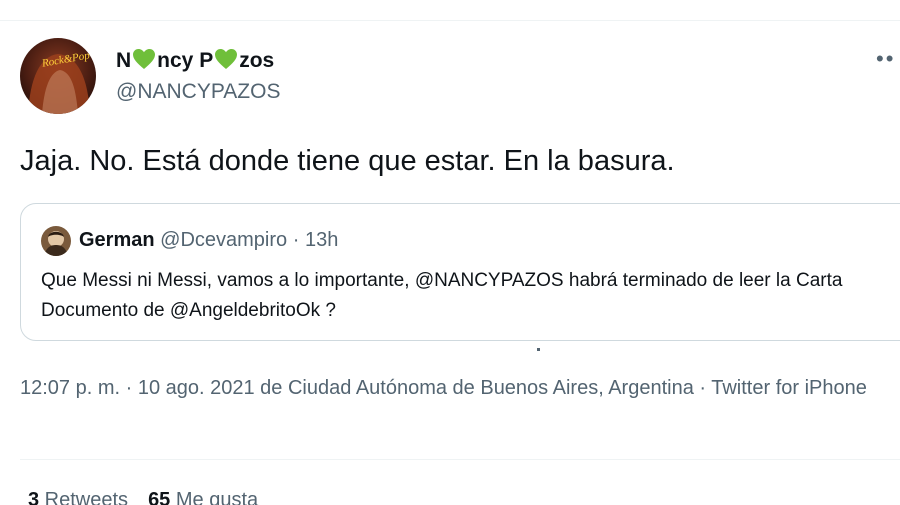  Describe the element at coordinates (196, 388) in the screenshot. I see `tweet-date: 10 ago. 2021` at that location.